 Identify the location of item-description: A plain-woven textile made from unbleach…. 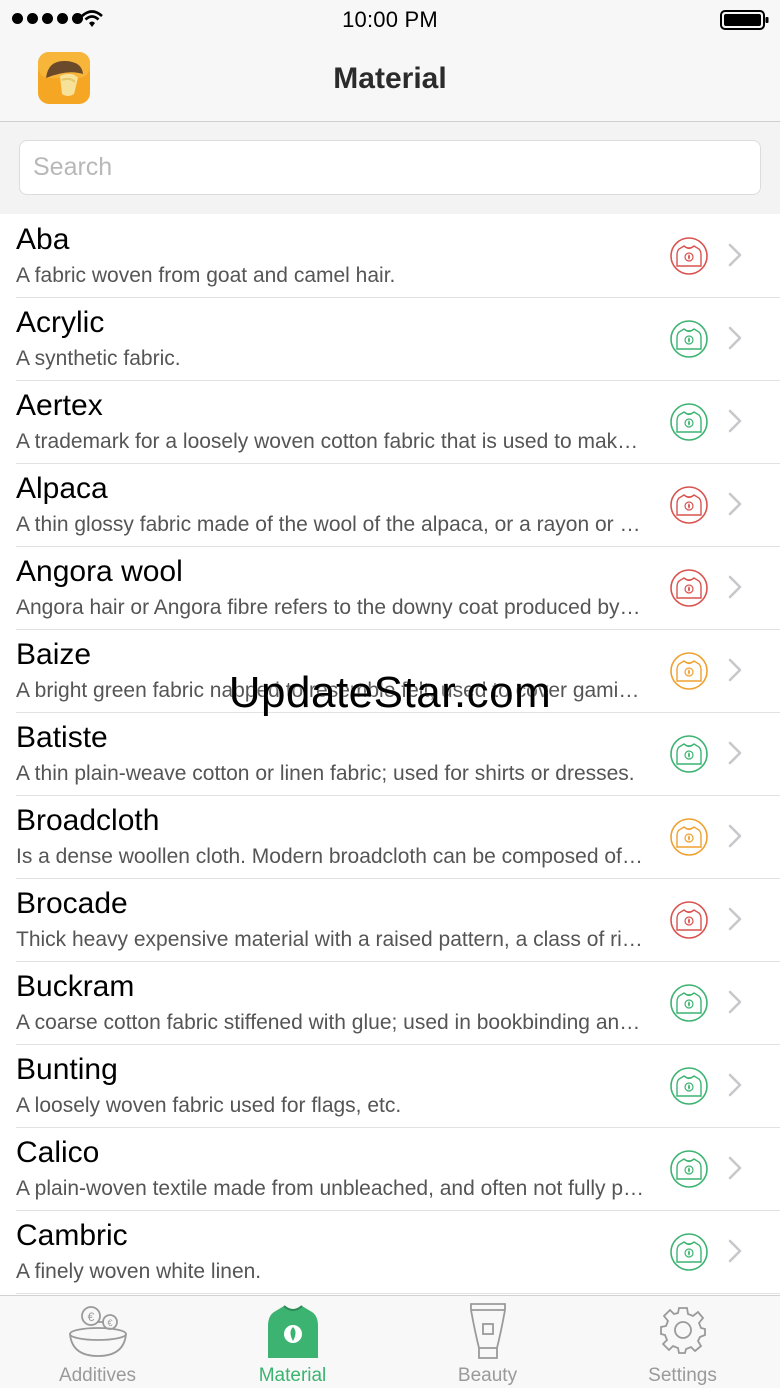
(331, 1188).